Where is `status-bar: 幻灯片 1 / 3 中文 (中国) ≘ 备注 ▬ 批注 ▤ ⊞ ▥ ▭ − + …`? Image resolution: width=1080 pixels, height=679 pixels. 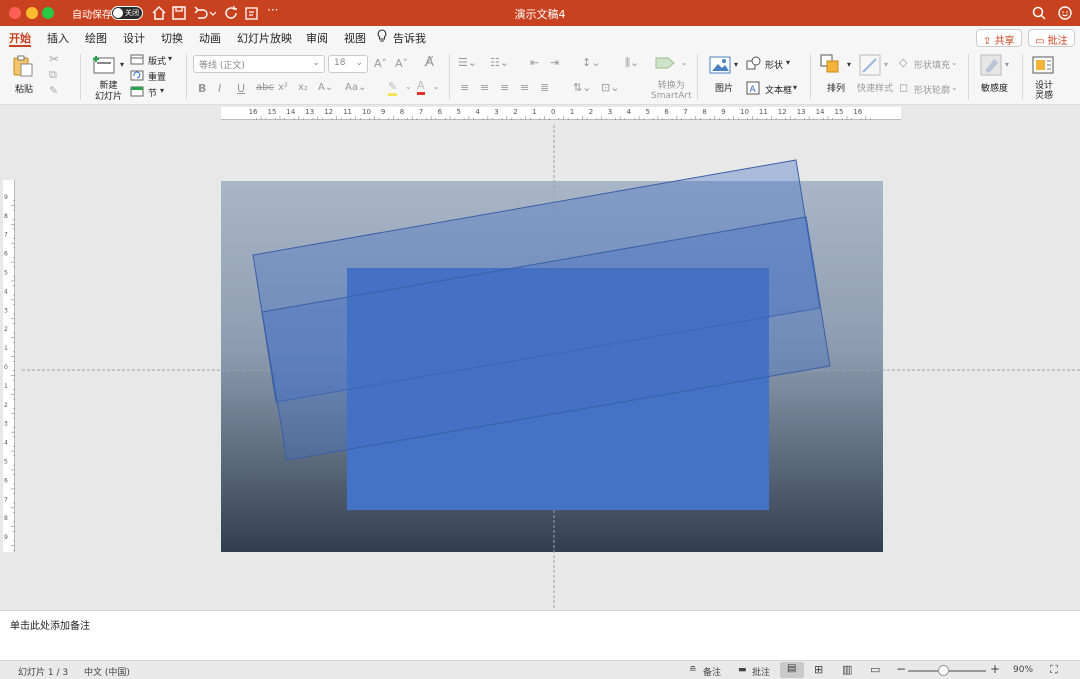
status-bar: 幻灯片 1 / 3 中文 (中国) ≘ 备注 ▬ 批注 ▤ ⊞ ▥ ▭ − + … is located at coordinates (540, 669).